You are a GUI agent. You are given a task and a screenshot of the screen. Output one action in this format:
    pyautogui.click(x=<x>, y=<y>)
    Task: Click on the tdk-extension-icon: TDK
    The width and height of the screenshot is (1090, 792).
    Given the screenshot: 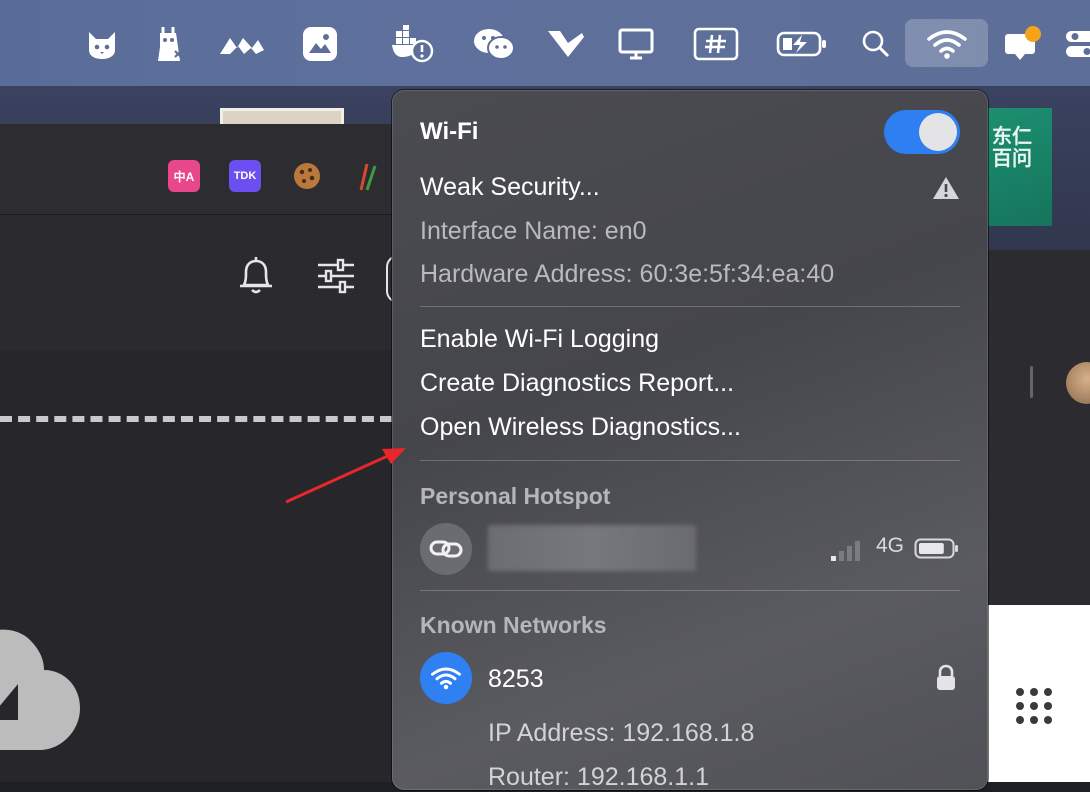 What is the action you would take?
    pyautogui.click(x=245, y=176)
    